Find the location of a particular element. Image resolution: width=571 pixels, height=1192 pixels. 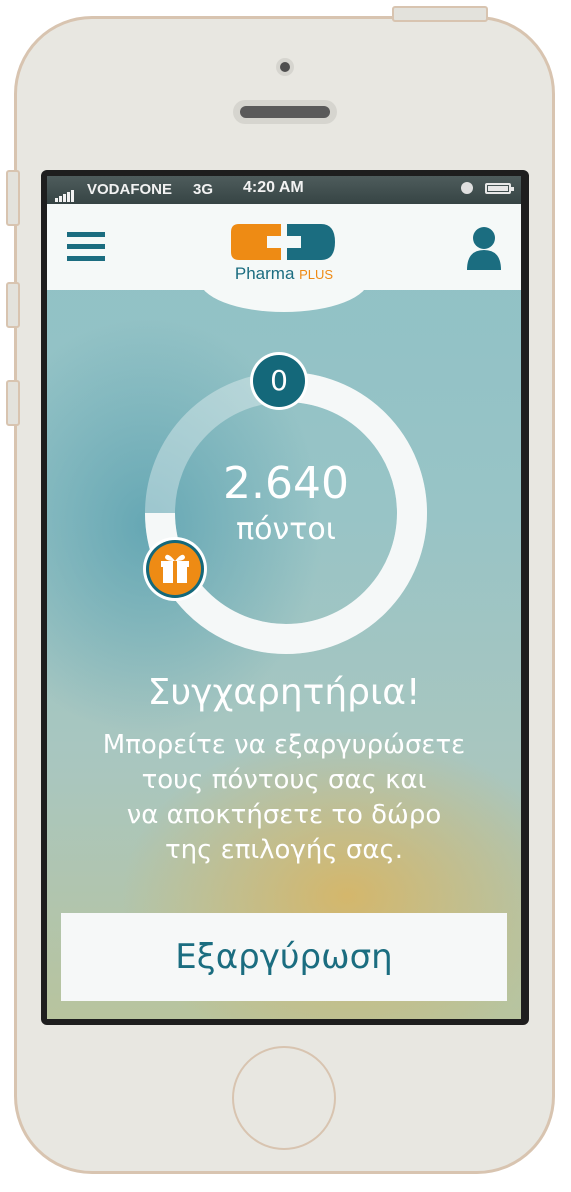

status-bar: VODAFONE 3G 4:20 AM is located at coordinates (284, 190).